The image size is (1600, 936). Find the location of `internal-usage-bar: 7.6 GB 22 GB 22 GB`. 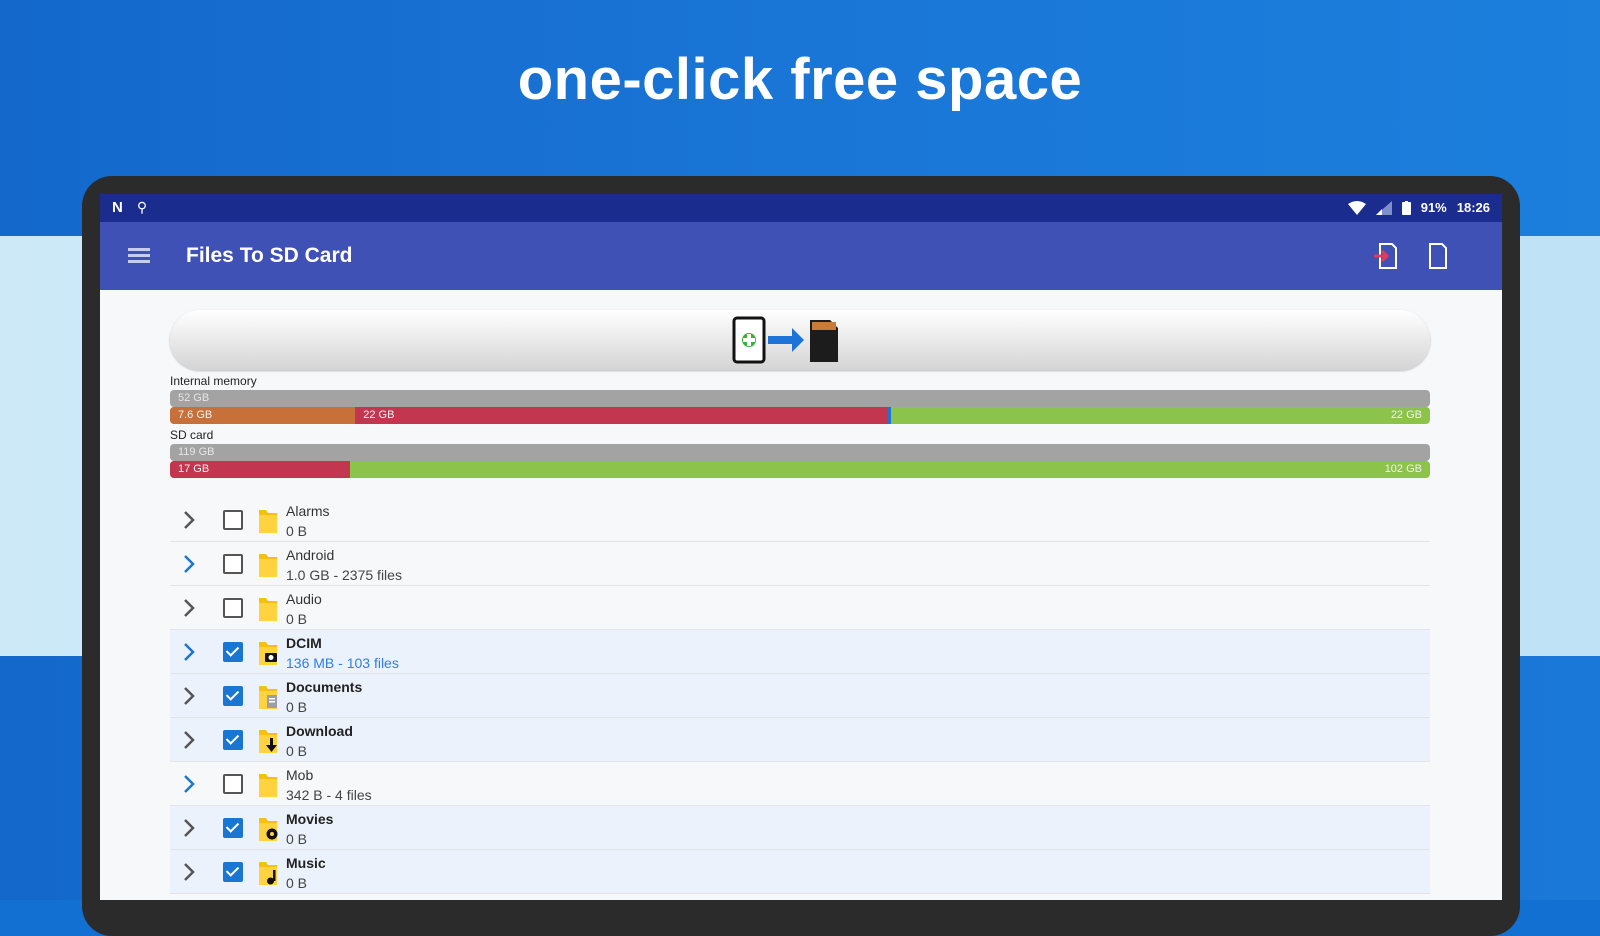

internal-usage-bar: 7.6 GB 22 GB 22 GB is located at coordinates (800, 415).